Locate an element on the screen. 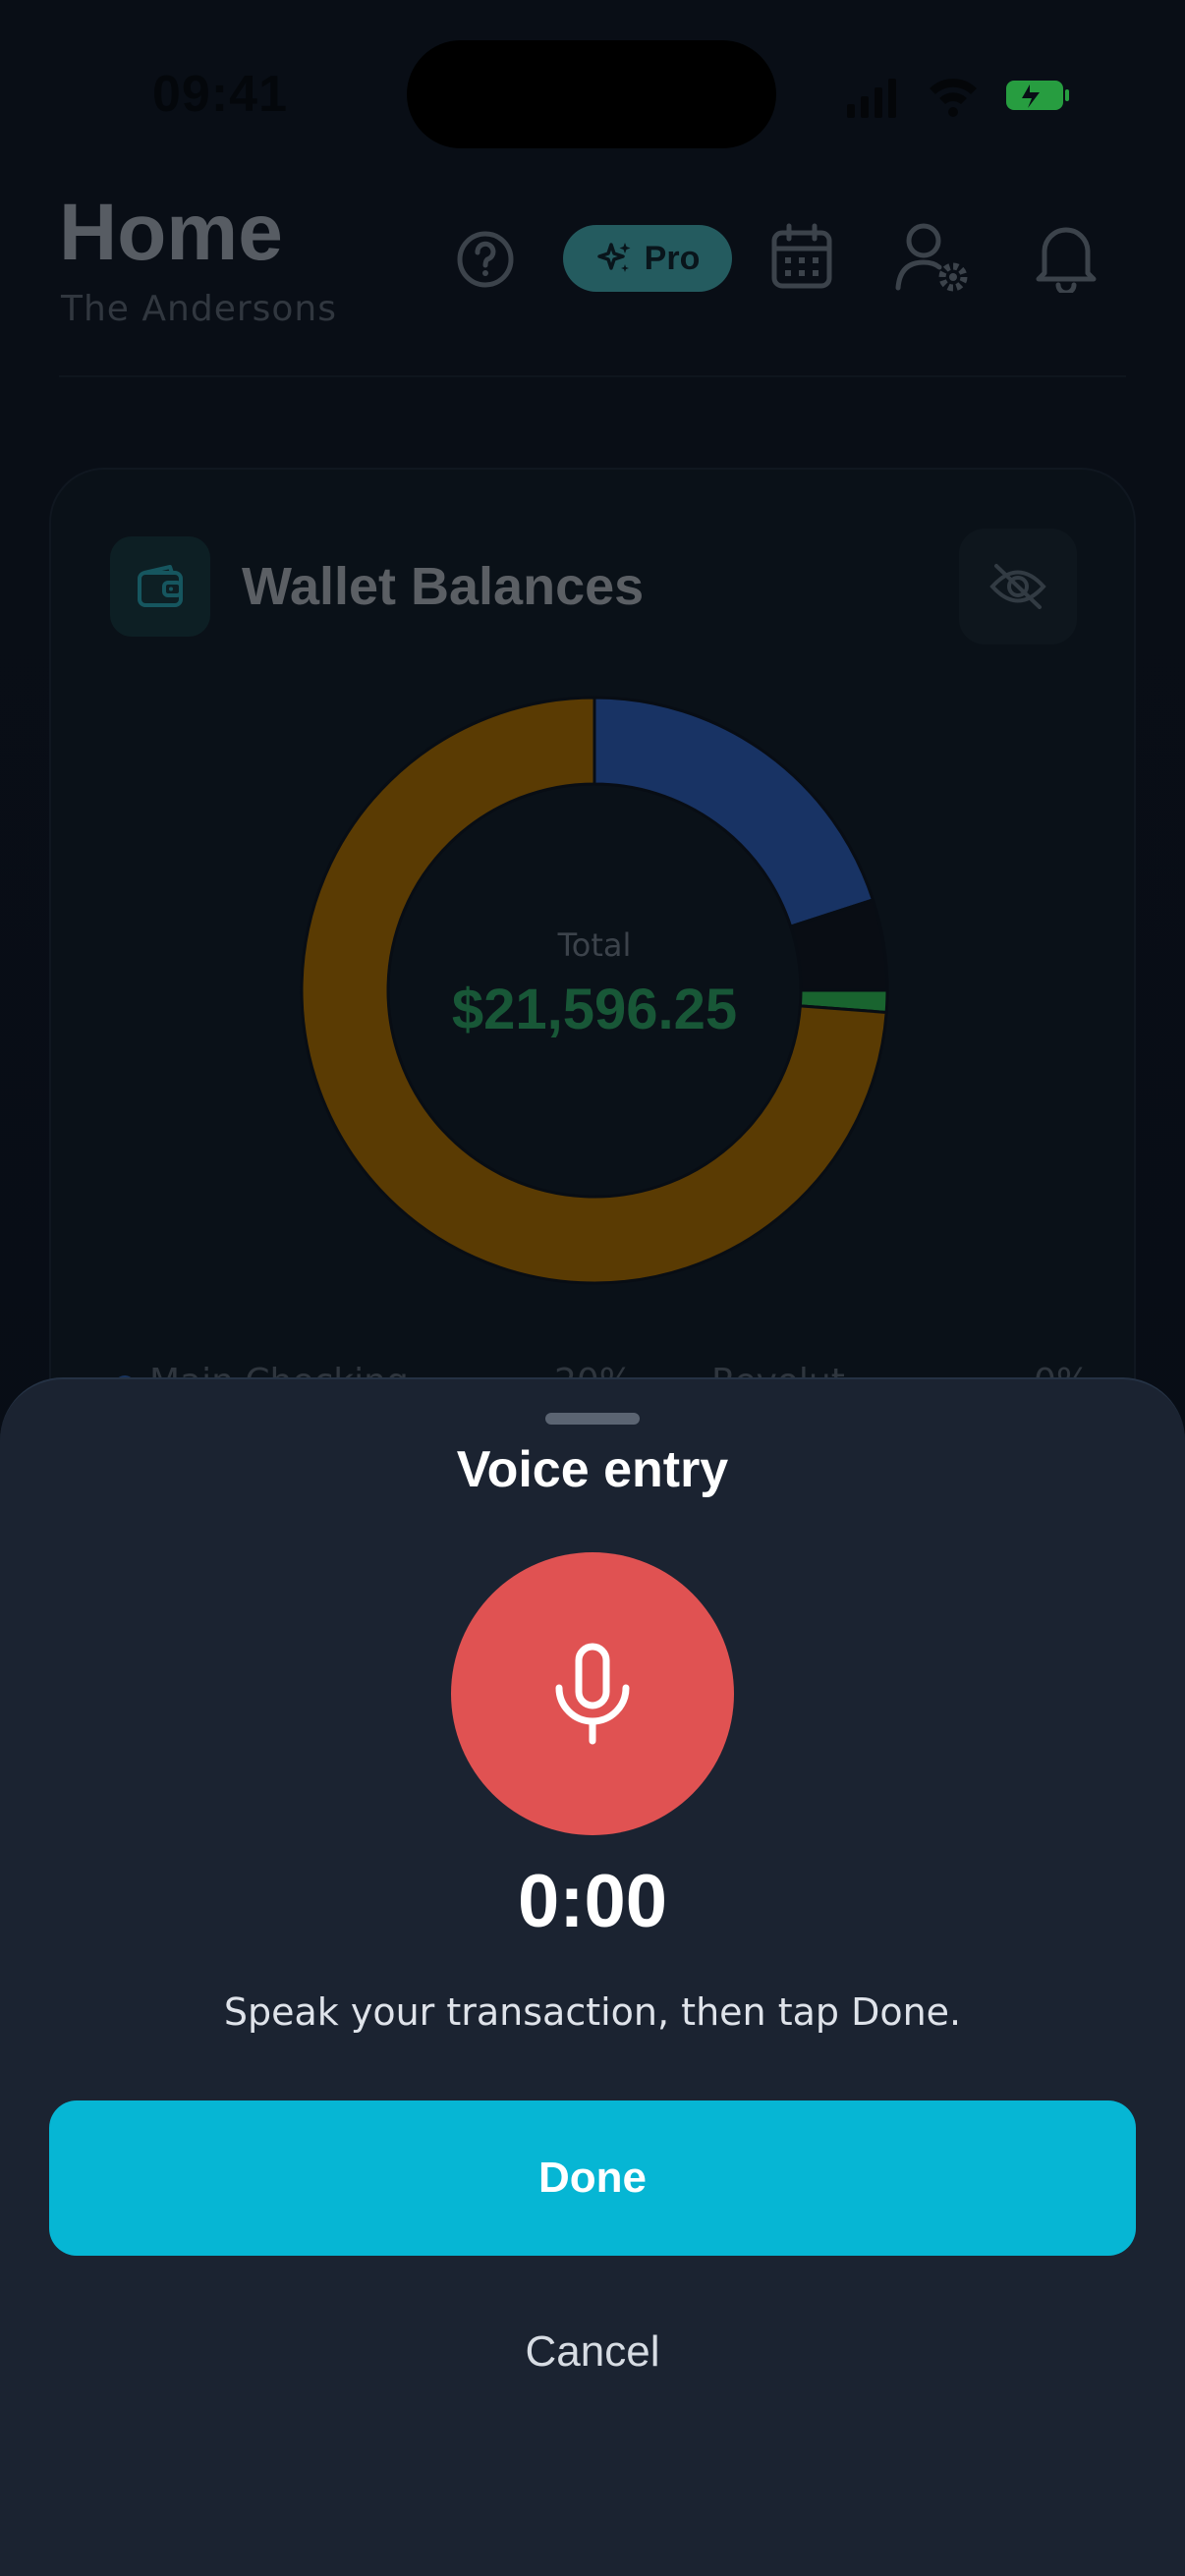 This screenshot has height=2576, width=1185. sheet-title: Voice entry is located at coordinates (592, 1469).